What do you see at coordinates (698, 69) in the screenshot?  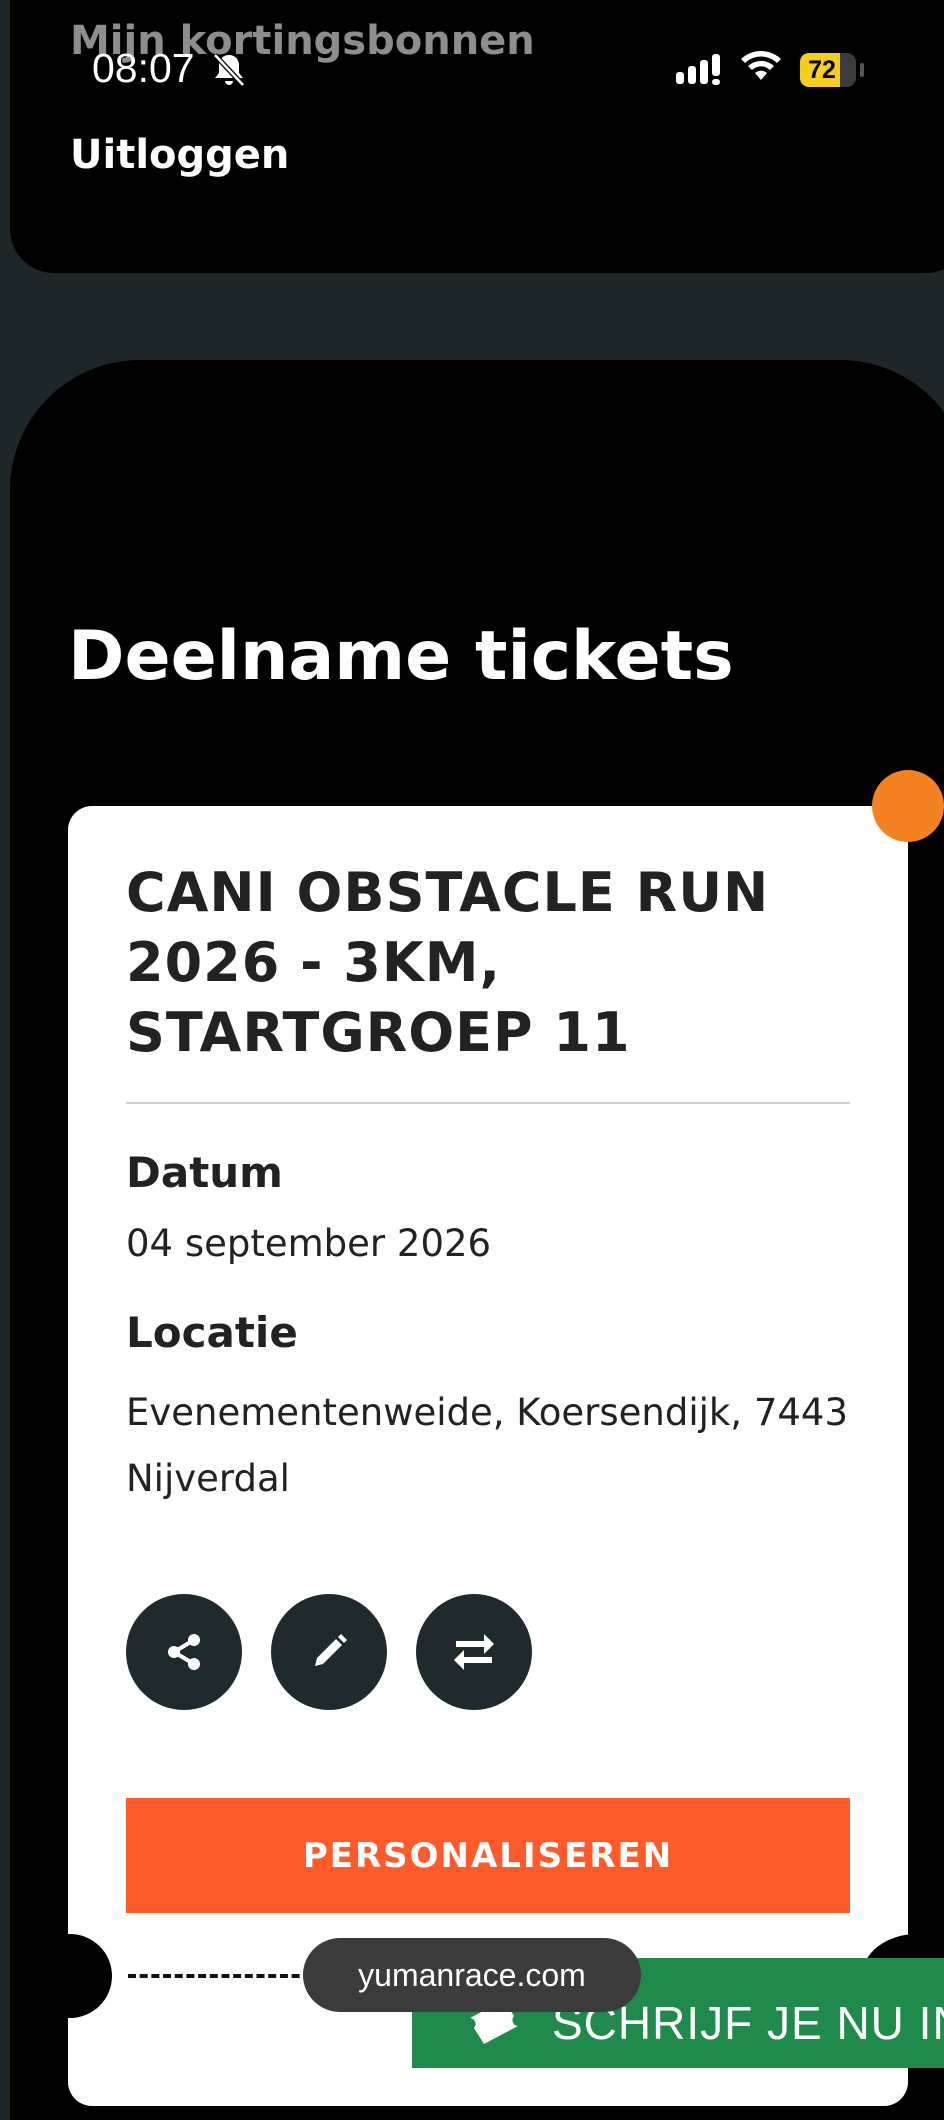 I see `signal-icon` at bounding box center [698, 69].